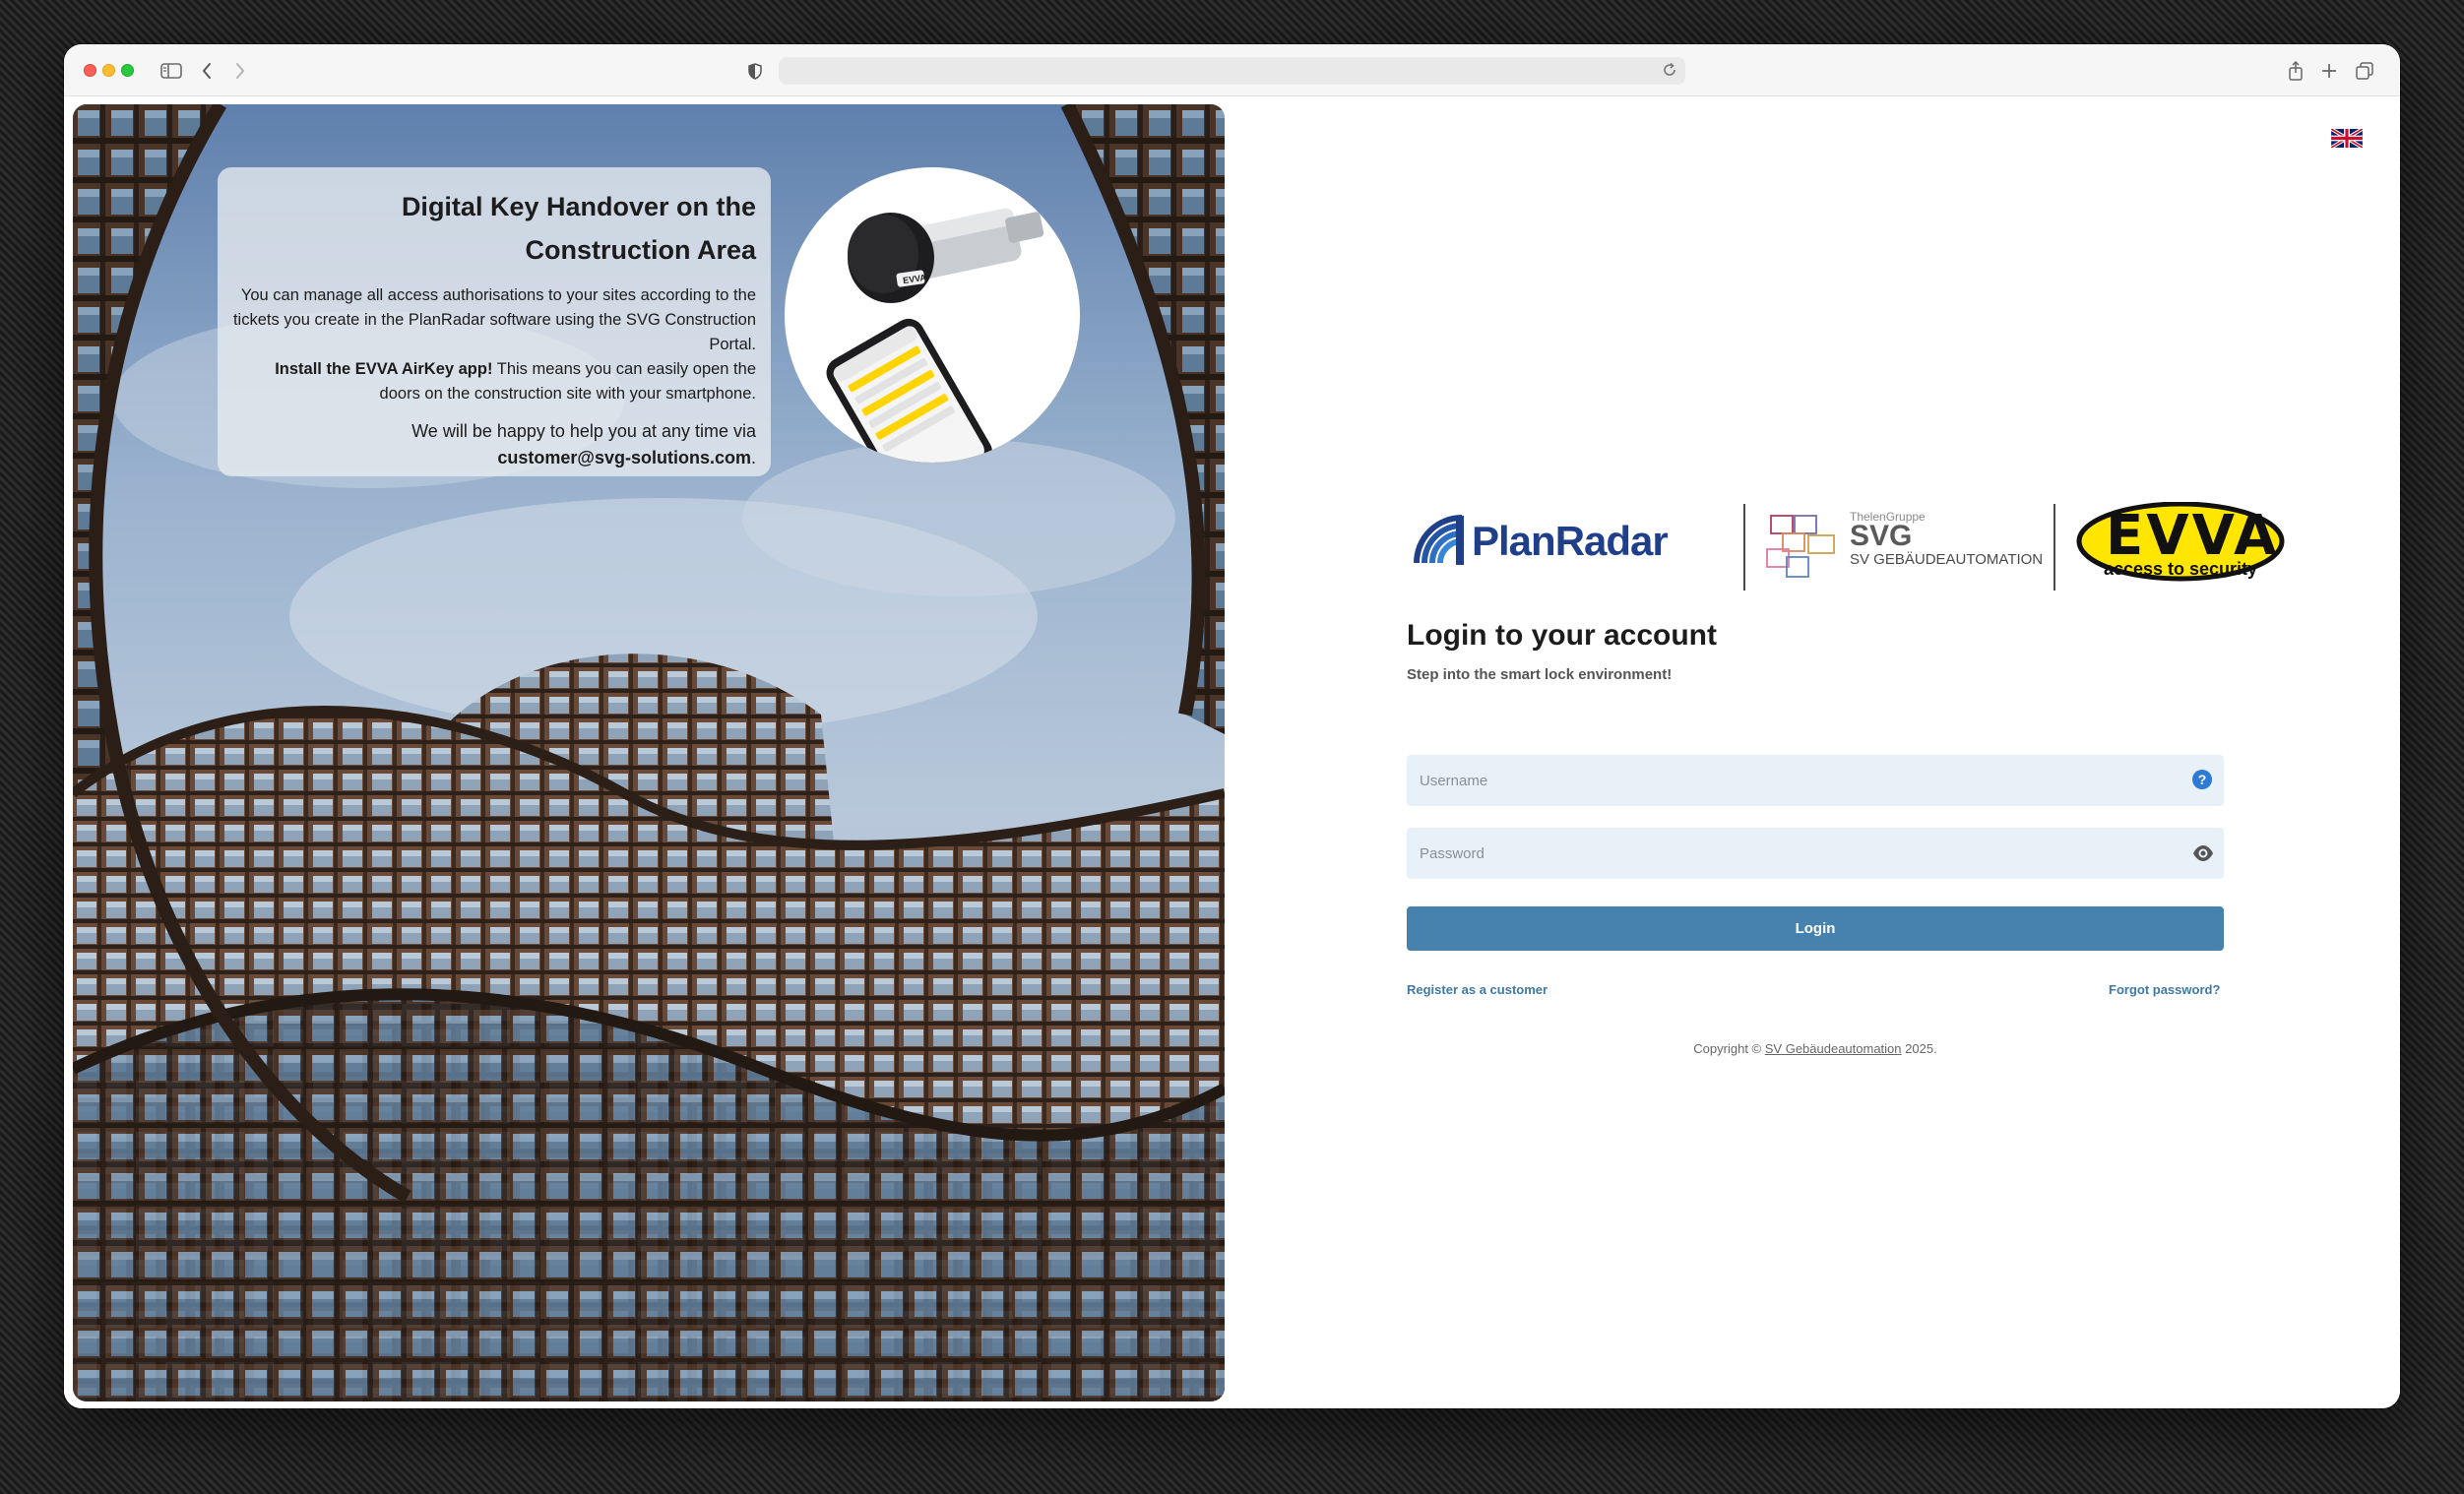  What do you see at coordinates (1729, 1048) in the screenshot?
I see `copyright-prefix: Copyright ©` at bounding box center [1729, 1048].